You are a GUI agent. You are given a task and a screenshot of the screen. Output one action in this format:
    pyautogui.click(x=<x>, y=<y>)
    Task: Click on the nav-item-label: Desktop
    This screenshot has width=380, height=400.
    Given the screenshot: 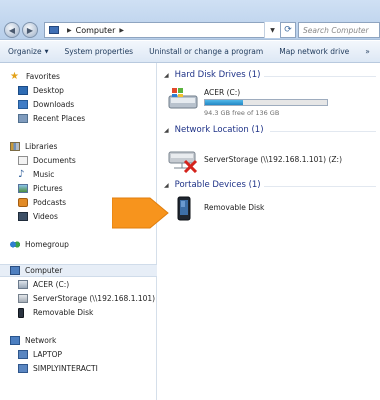 What is the action you would take?
    pyautogui.click(x=48, y=90)
    